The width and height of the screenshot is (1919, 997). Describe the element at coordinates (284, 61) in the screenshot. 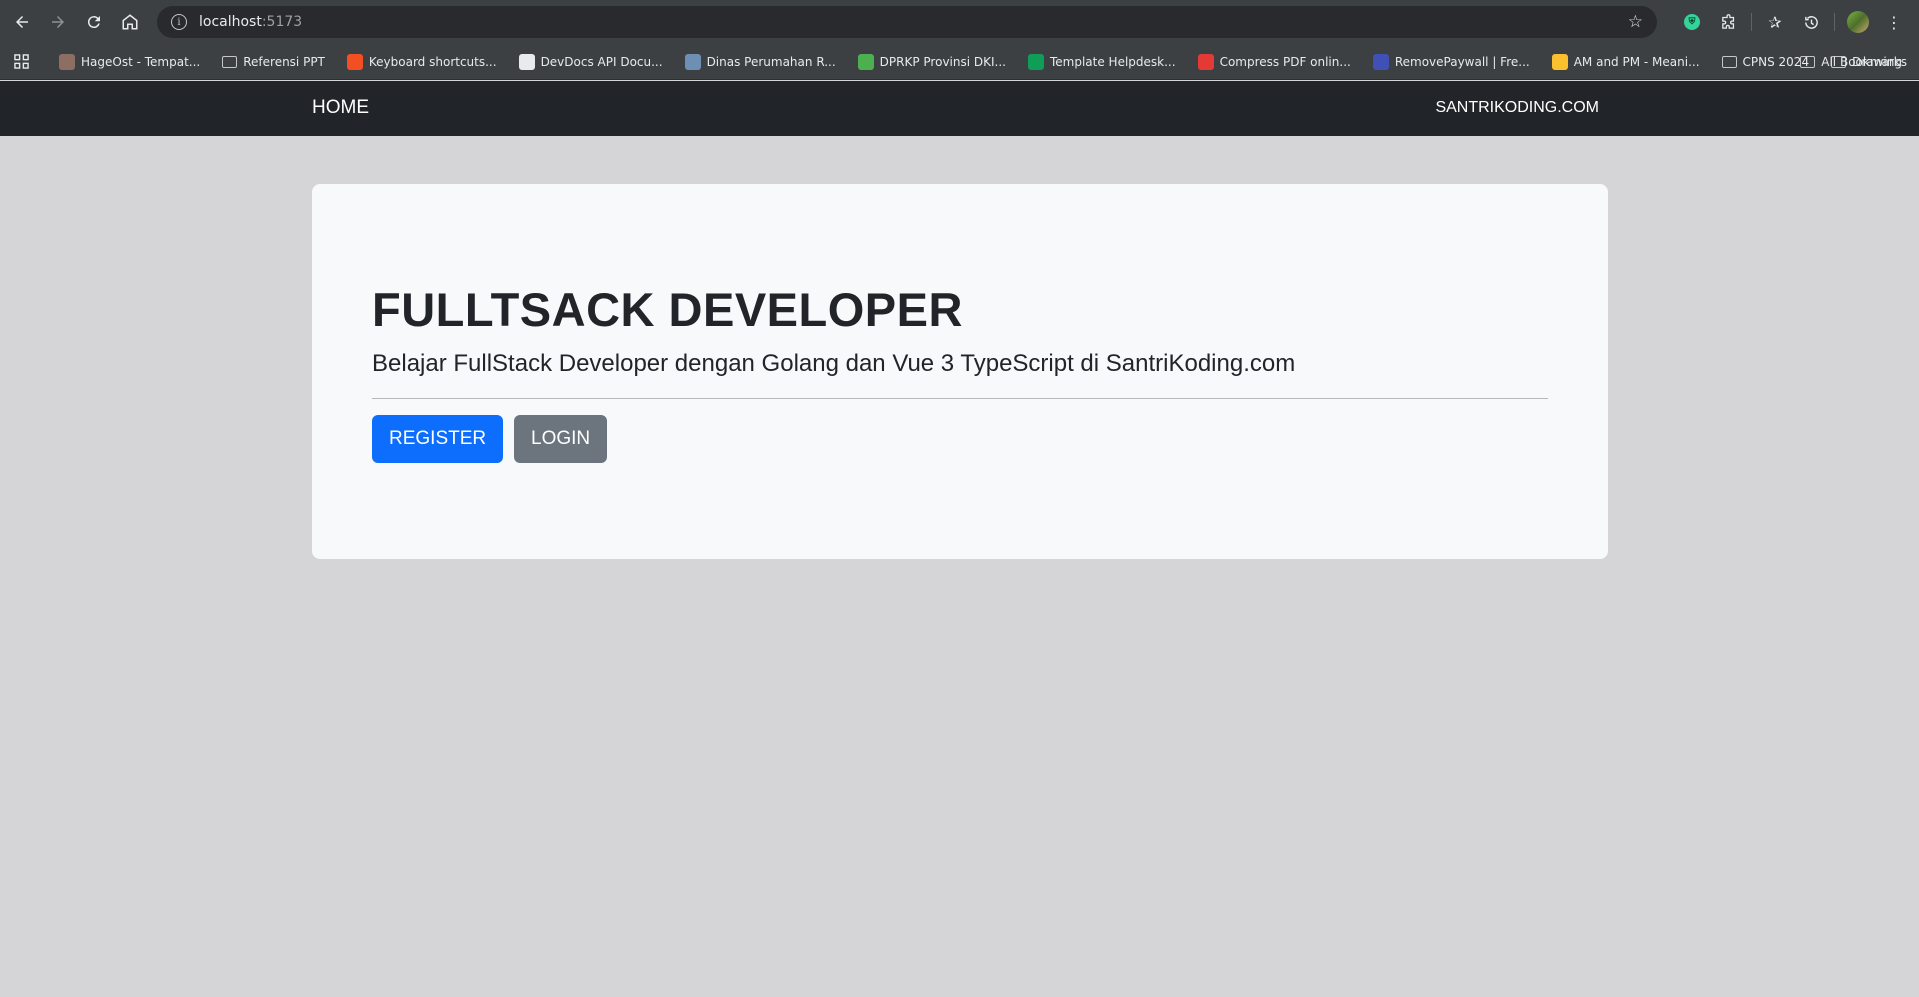

I see `bookmark-label: Referensi PPT` at that location.